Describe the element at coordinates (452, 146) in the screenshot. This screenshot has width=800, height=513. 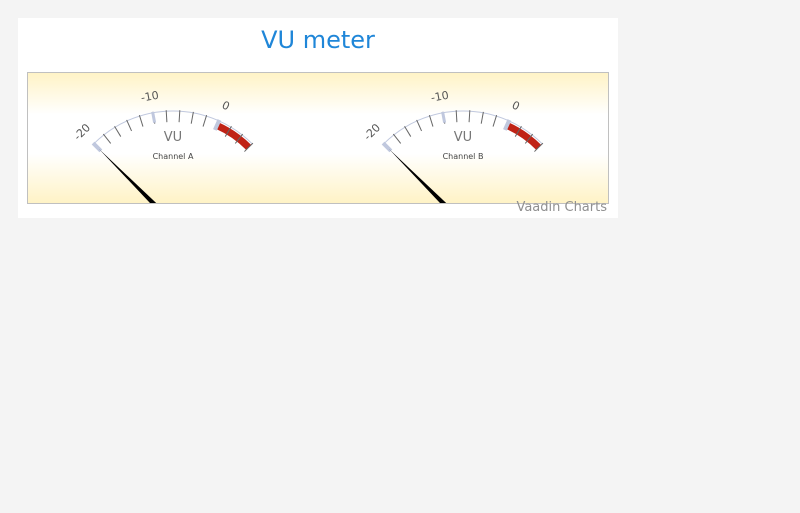
I see `vu-gauge-2: -20 -10 0 VU Channel B` at that location.